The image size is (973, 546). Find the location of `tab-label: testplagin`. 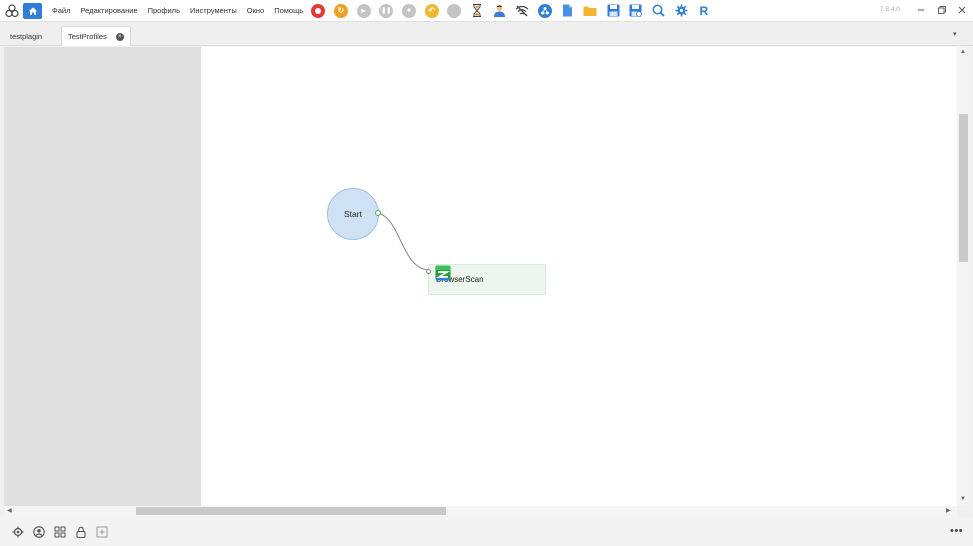

tab-label: testplagin is located at coordinates (26, 36).